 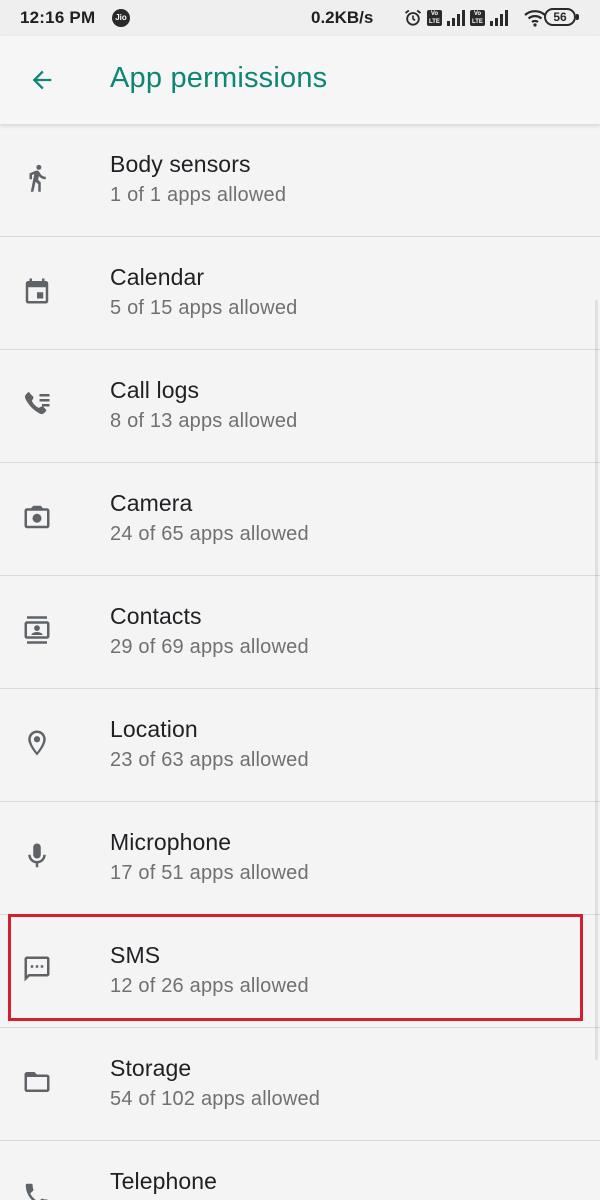 I want to click on carrier-badge-icon: Jio, so click(x=121, y=18).